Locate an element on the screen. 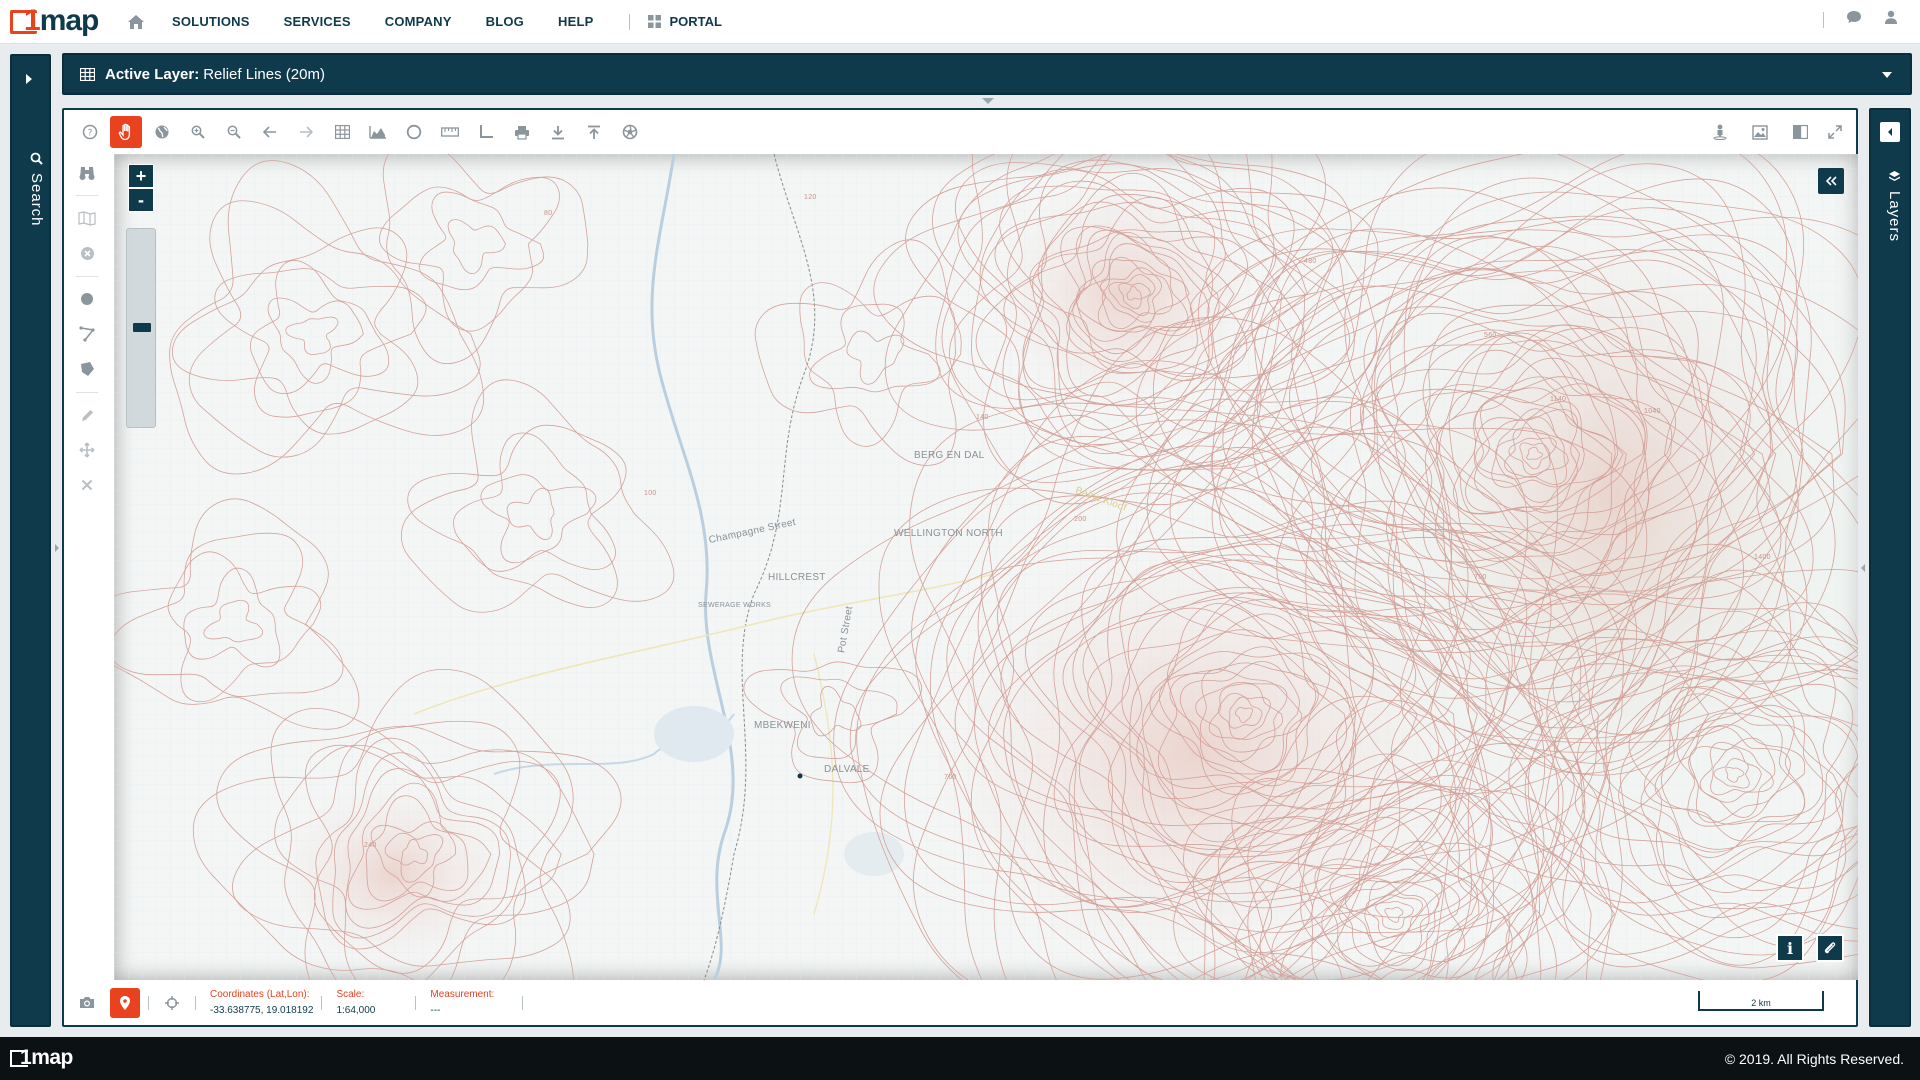 Image resolution: width=1920 pixels, height=1080 pixels. paperclip-icon is located at coordinates (1830, 948).